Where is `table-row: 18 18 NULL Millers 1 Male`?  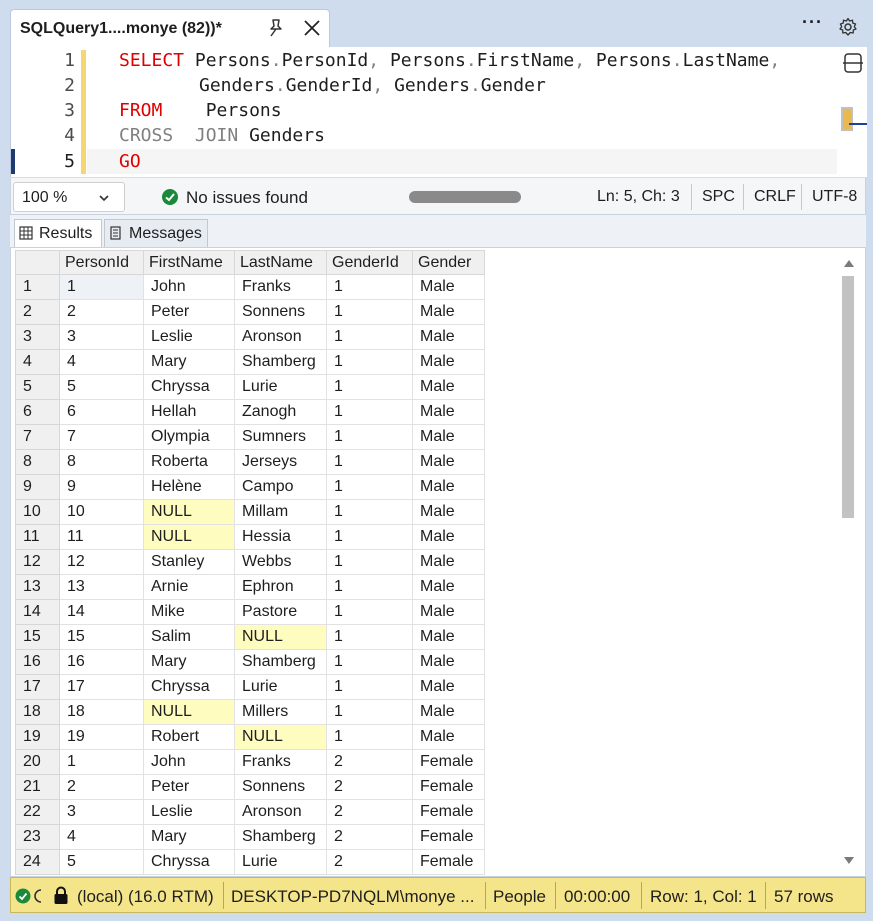
table-row: 18 18 NULL Millers 1 Male is located at coordinates (250, 712).